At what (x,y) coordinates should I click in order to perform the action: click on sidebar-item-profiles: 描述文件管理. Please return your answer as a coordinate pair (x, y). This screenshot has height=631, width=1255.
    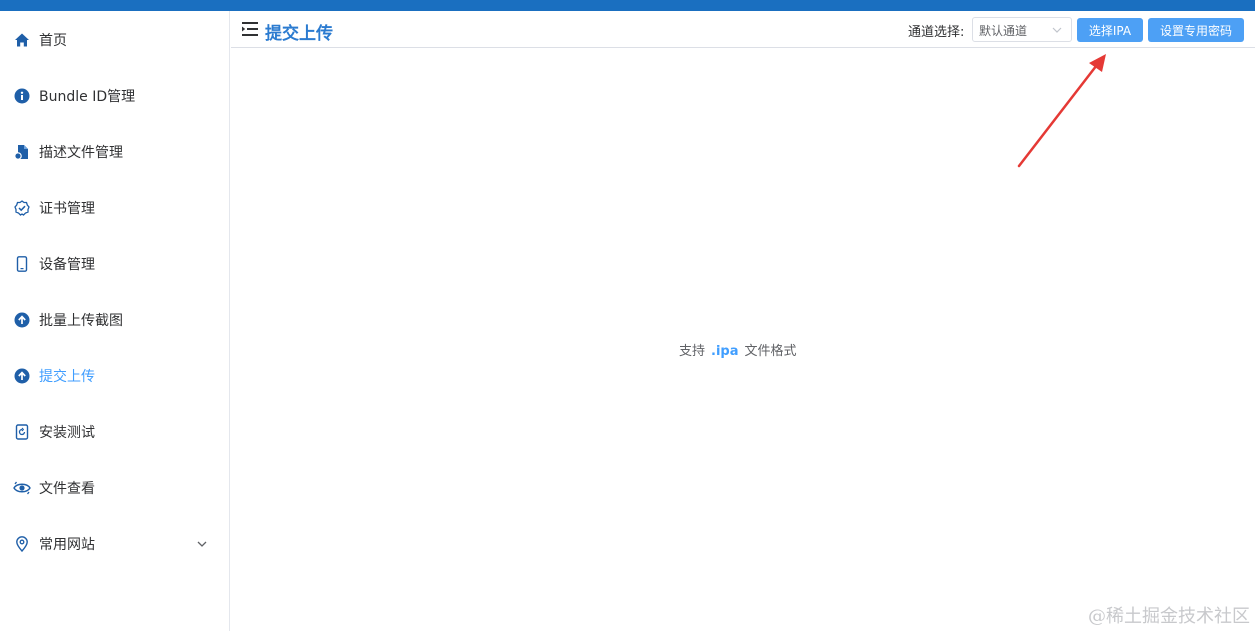
    Looking at the image, I should click on (114, 152).